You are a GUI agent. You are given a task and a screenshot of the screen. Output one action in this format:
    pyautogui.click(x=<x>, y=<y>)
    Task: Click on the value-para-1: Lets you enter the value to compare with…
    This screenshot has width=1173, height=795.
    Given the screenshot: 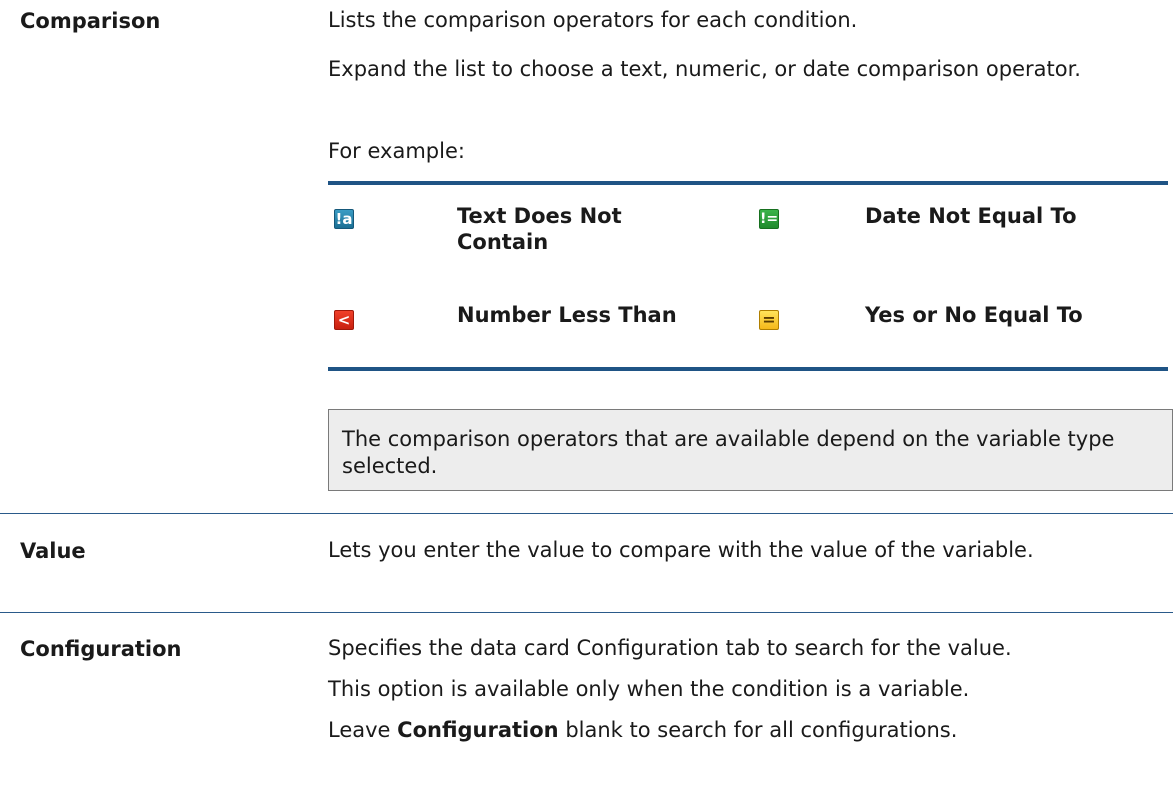 What is the action you would take?
    pyautogui.click(x=681, y=550)
    